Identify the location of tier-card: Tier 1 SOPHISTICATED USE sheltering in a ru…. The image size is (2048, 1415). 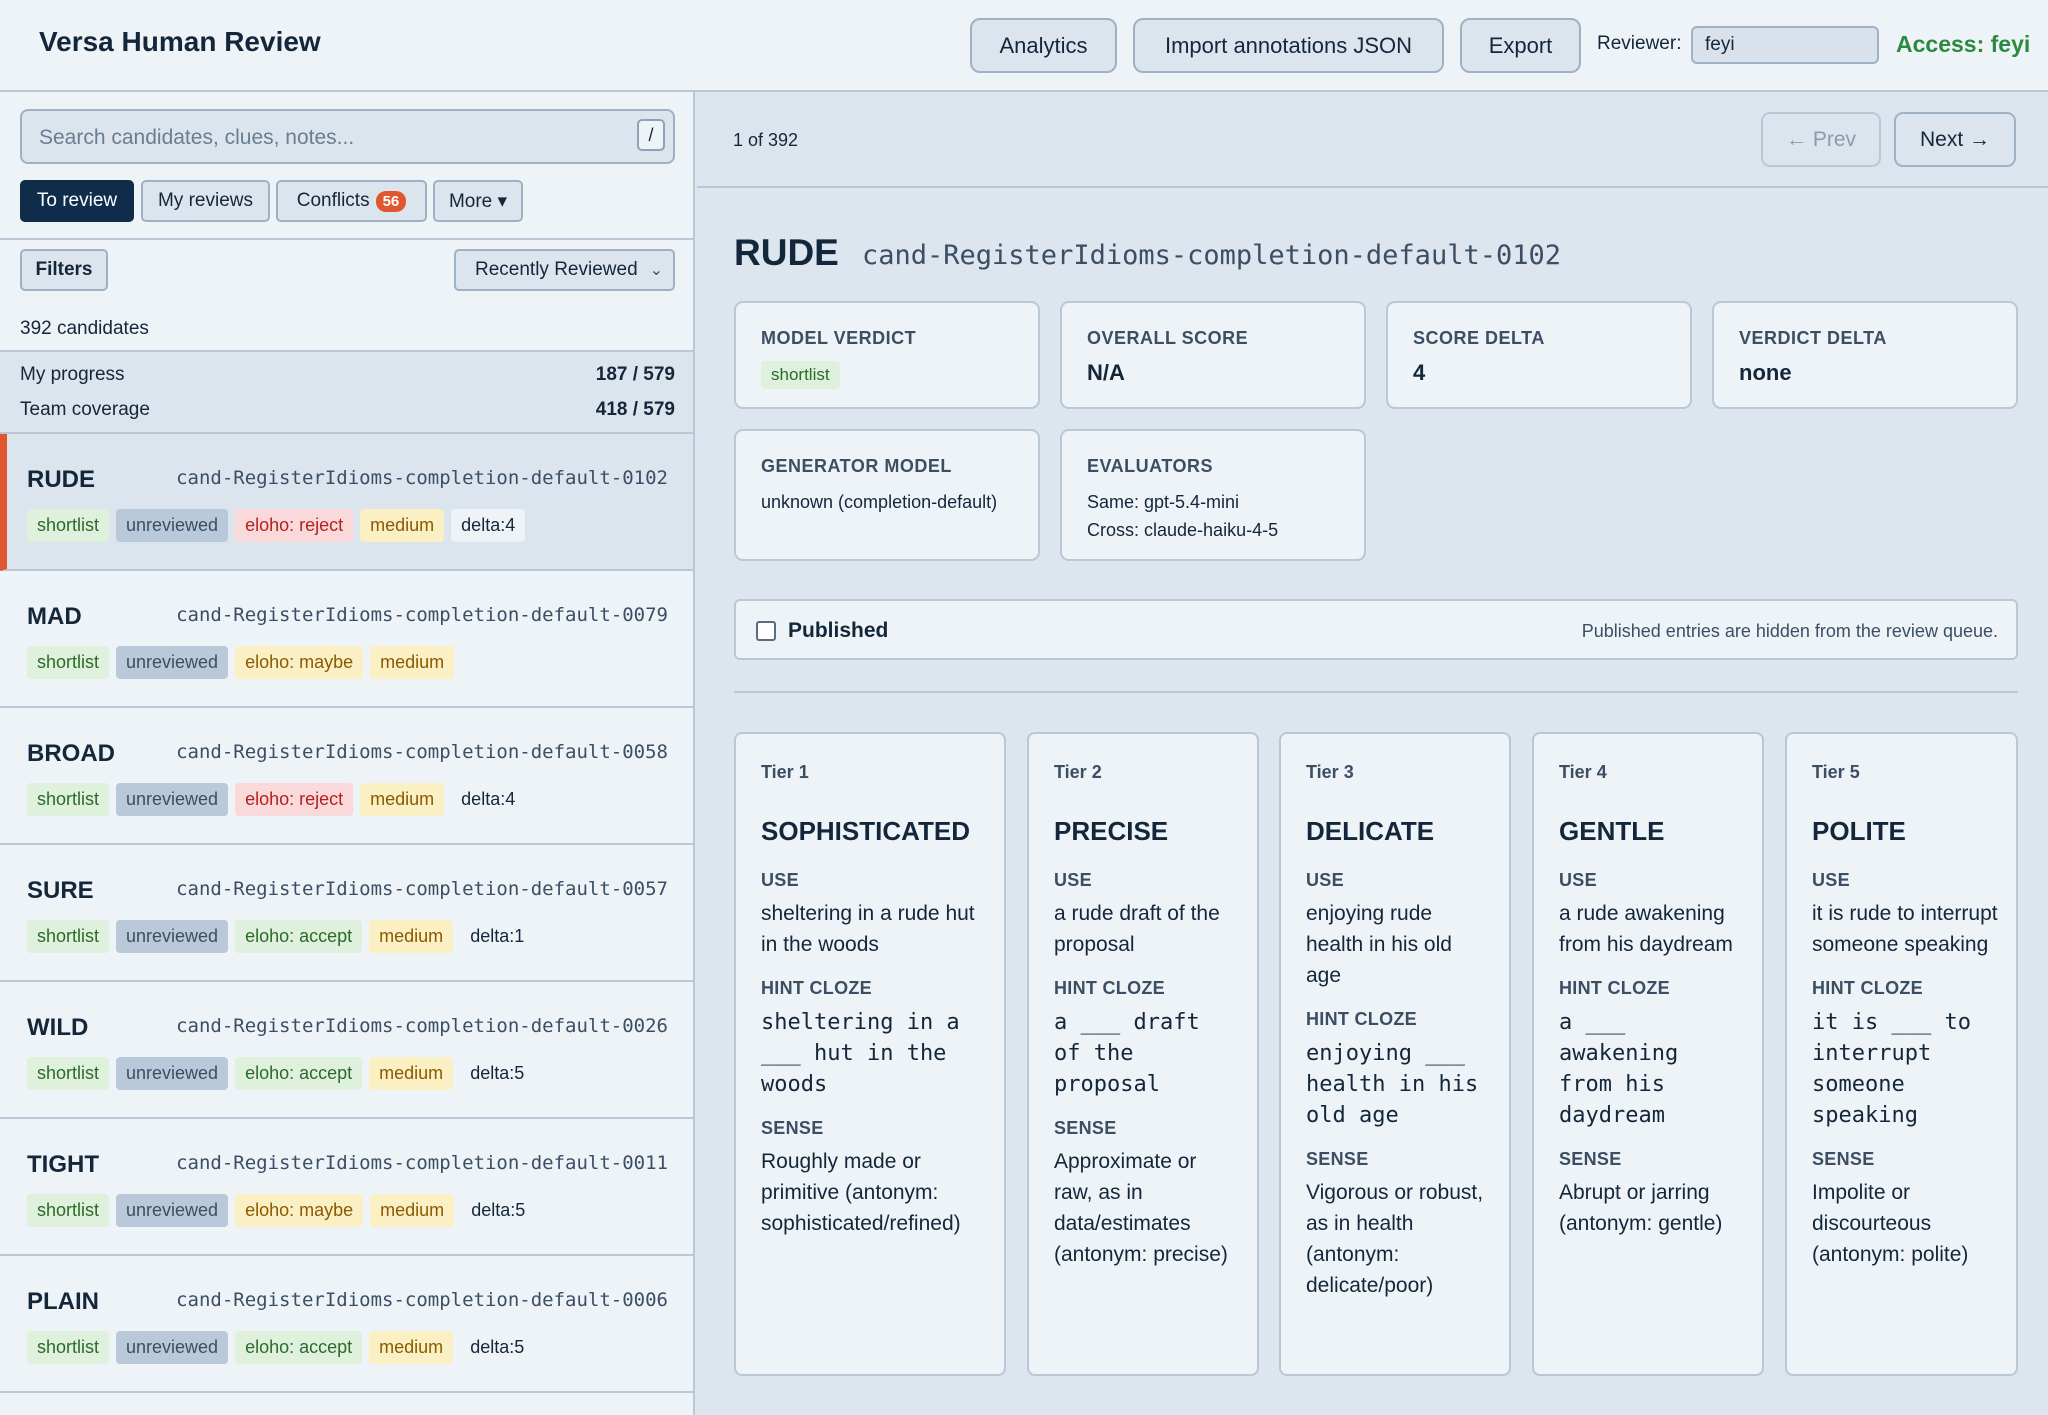
(870, 1054).